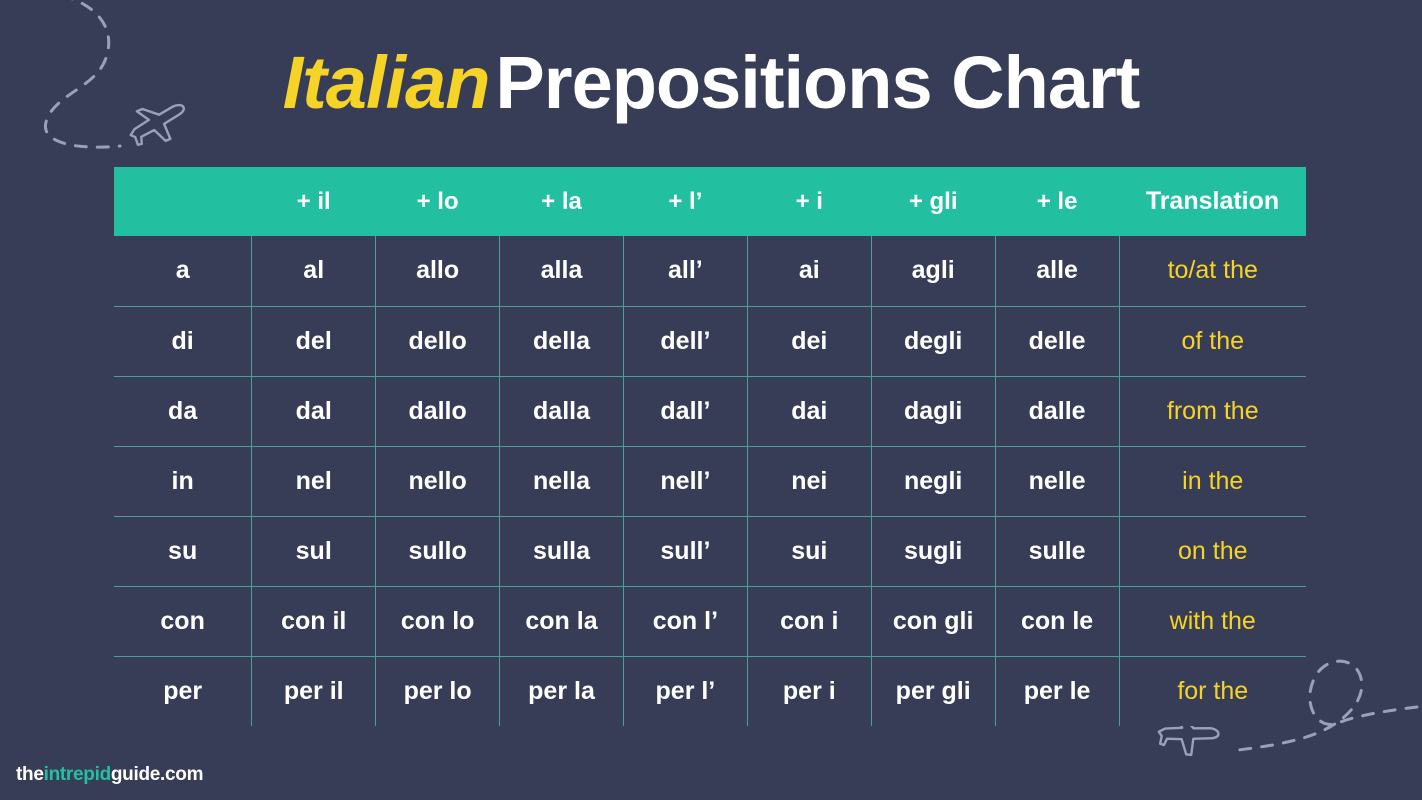  What do you see at coordinates (183, 201) in the screenshot?
I see `column-header-blank` at bounding box center [183, 201].